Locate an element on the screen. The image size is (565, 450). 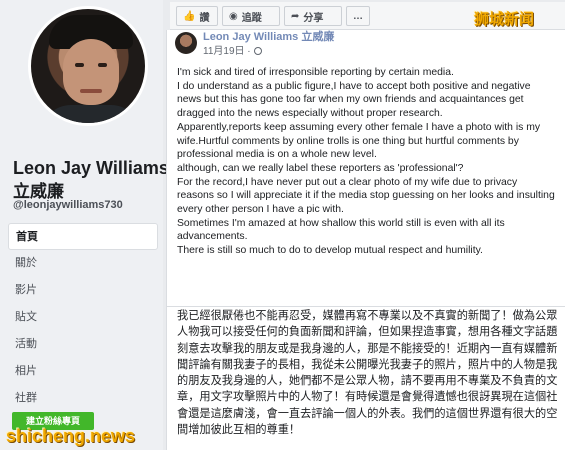
profile-name: Leon Jay Williams is located at coordinates (91, 168).